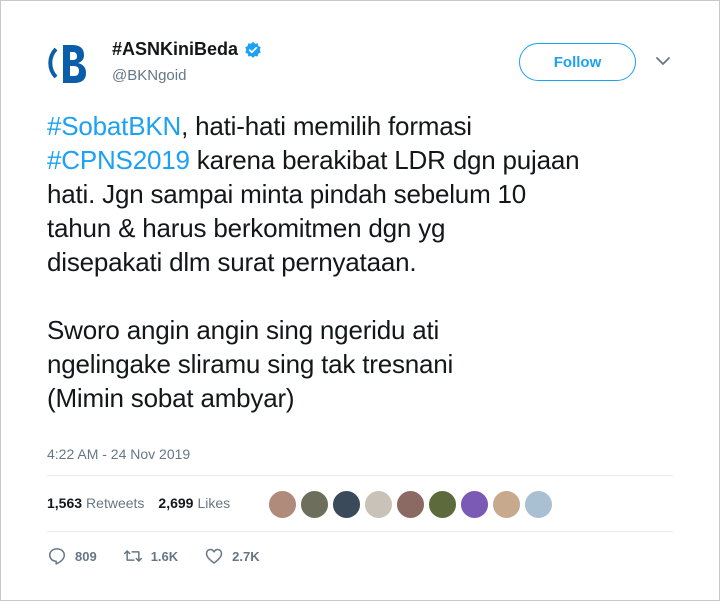 The image size is (720, 601). I want to click on retweet-count: 1.6K, so click(164, 556).